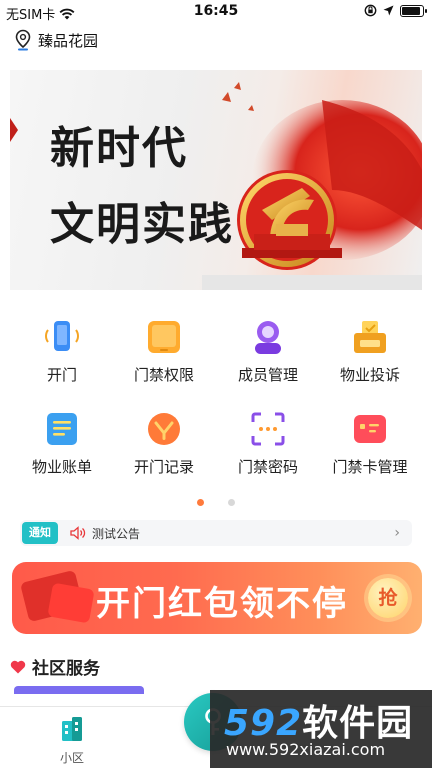 The image size is (432, 768). Describe the element at coordinates (116, 533) in the screenshot. I see `notice-text: 测试公告` at that location.